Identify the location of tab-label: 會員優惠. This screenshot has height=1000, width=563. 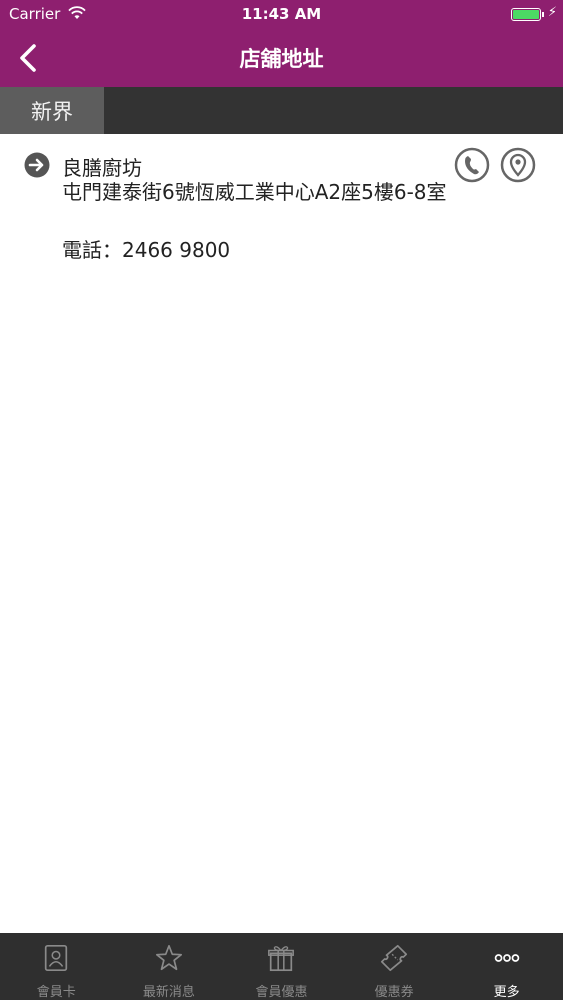
(281, 992).